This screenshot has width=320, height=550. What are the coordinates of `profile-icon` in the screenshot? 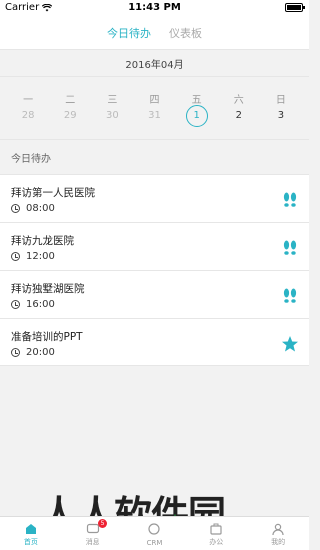 It's located at (278, 529).